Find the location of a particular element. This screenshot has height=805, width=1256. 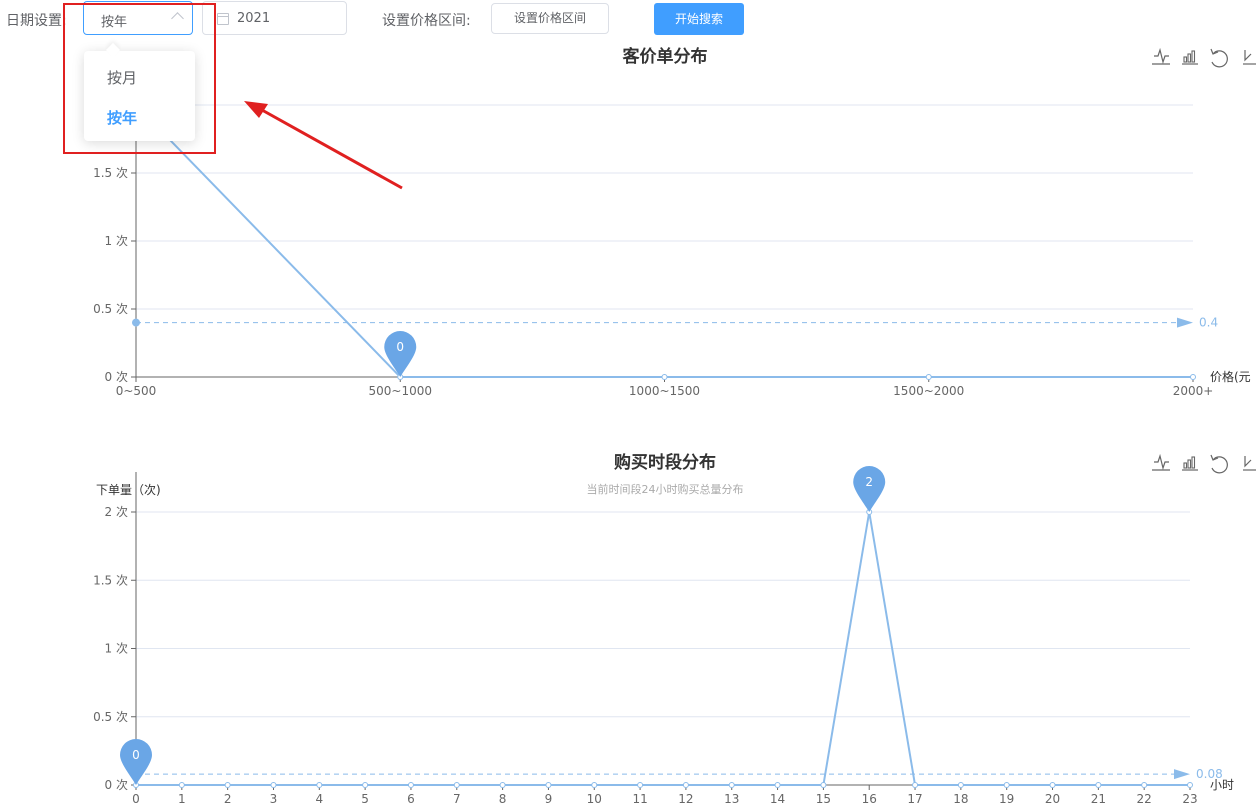

annotation-arrow is located at coordinates (323, 145).